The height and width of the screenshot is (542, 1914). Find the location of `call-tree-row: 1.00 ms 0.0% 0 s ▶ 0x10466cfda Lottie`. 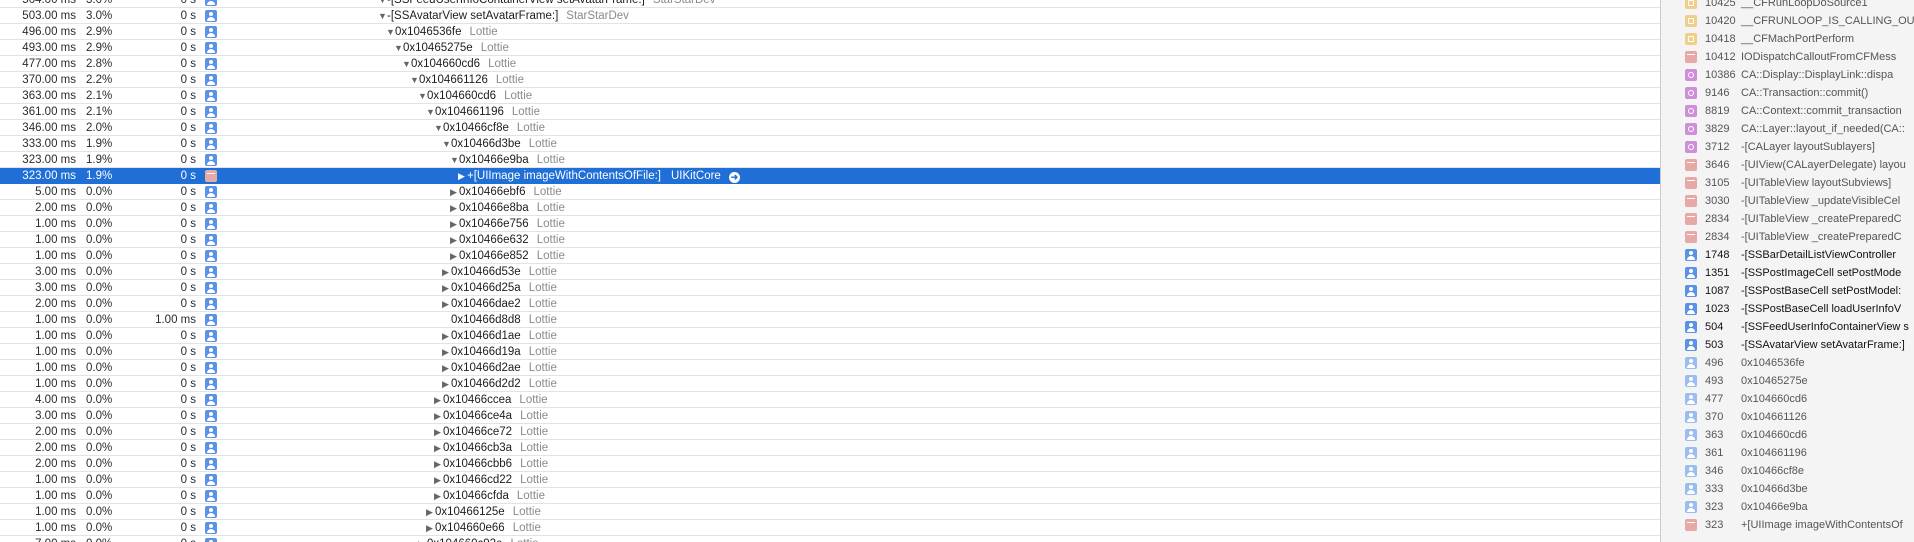

call-tree-row: 1.00 ms 0.0% 0 s ▶ 0x10466cfda Lottie is located at coordinates (830, 496).